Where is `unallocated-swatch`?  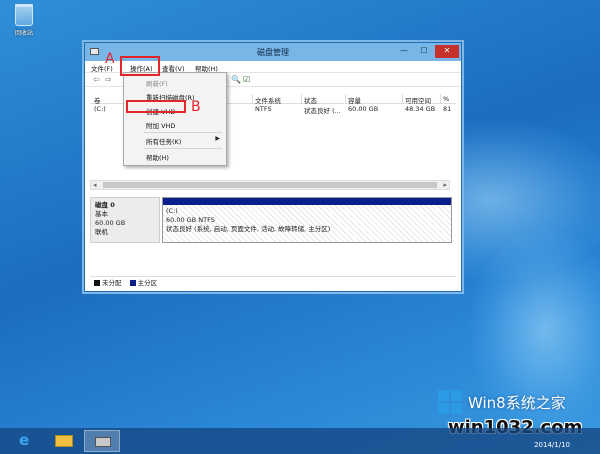 unallocated-swatch is located at coordinates (97, 283).